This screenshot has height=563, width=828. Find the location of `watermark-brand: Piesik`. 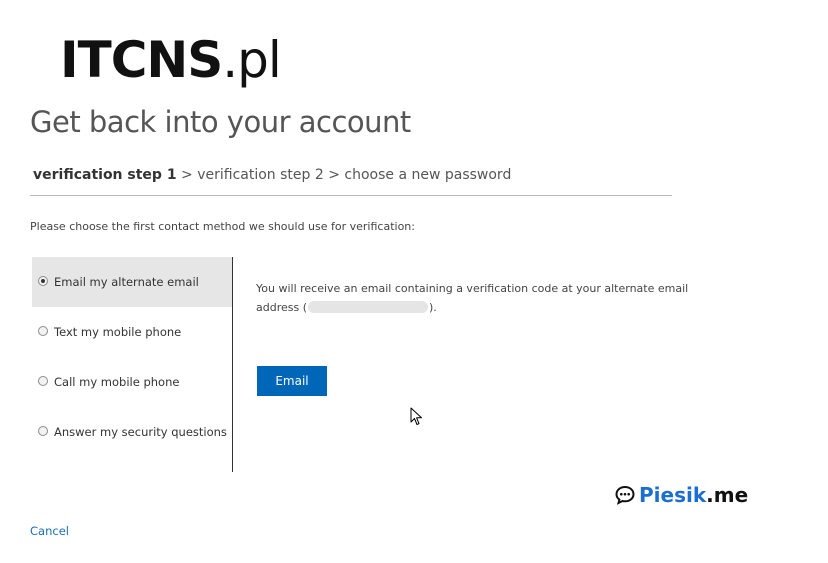

watermark-brand: Piesik is located at coordinates (673, 495).